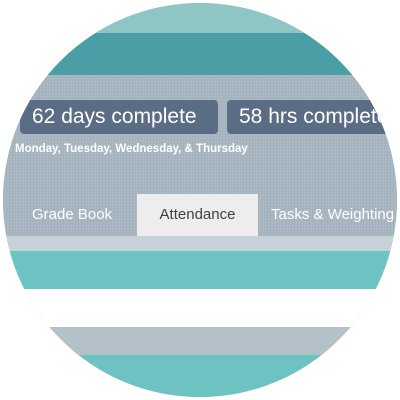  What do you see at coordinates (72, 215) in the screenshot?
I see `tab-grade-book: Grade Book` at bounding box center [72, 215].